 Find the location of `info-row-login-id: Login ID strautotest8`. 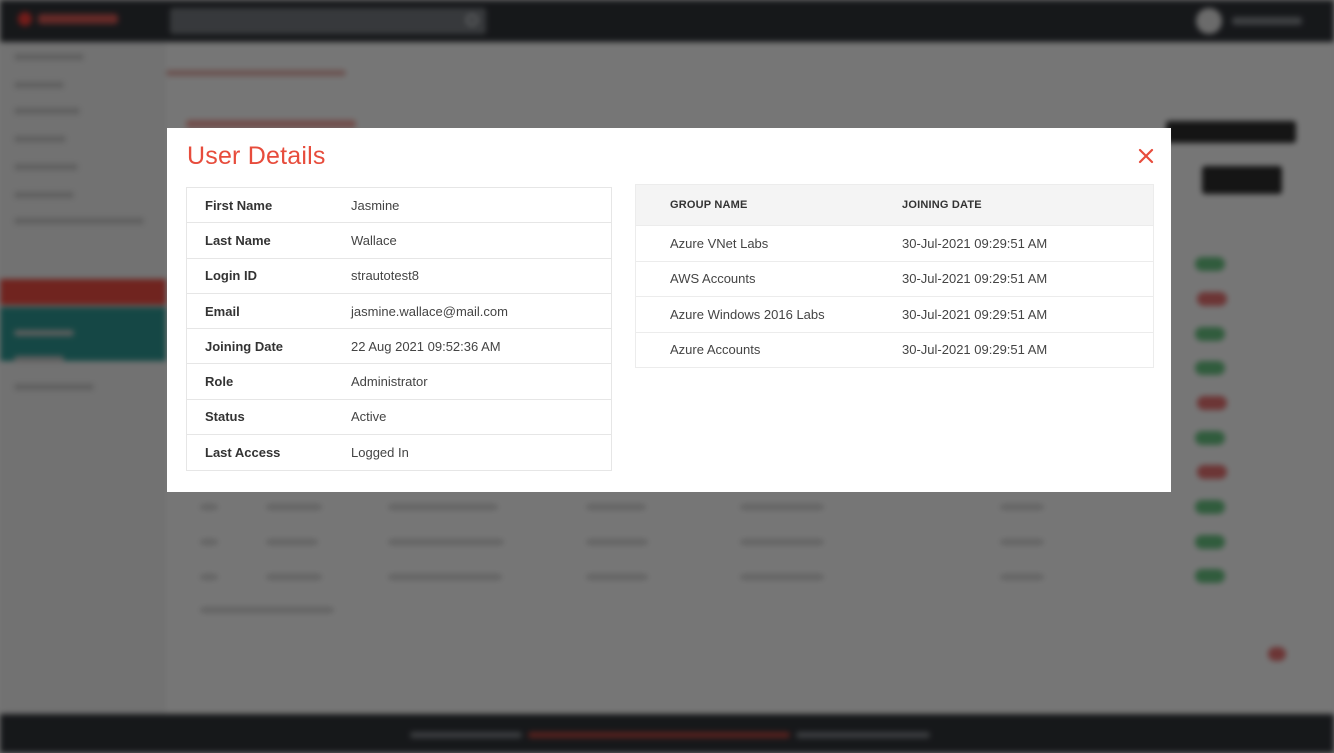

info-row-login-id: Login ID strautotest8 is located at coordinates (399, 276).